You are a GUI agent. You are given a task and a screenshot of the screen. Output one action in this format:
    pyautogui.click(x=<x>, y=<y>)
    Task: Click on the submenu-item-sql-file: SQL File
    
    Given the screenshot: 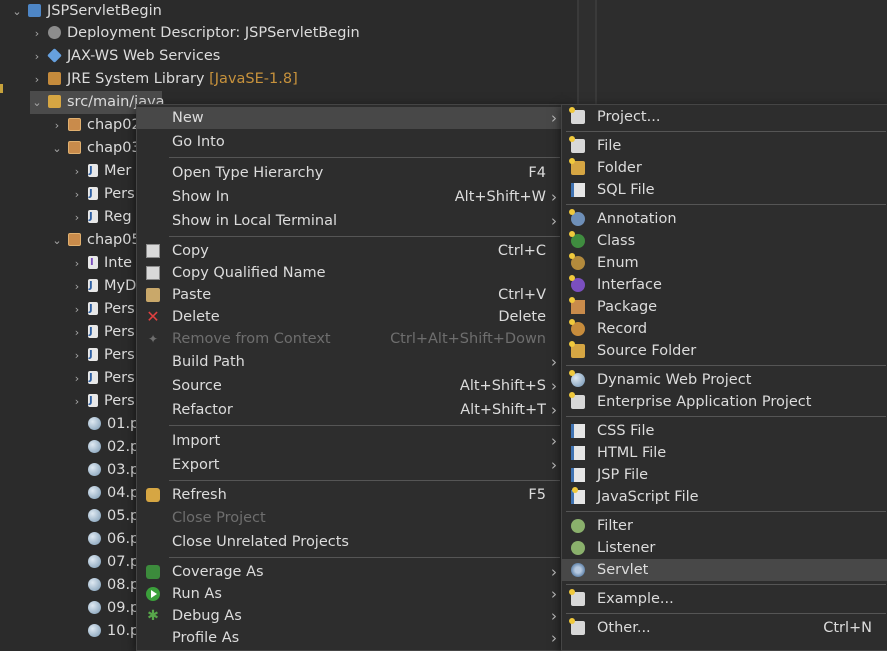 What is the action you would take?
    pyautogui.click(x=724, y=190)
    